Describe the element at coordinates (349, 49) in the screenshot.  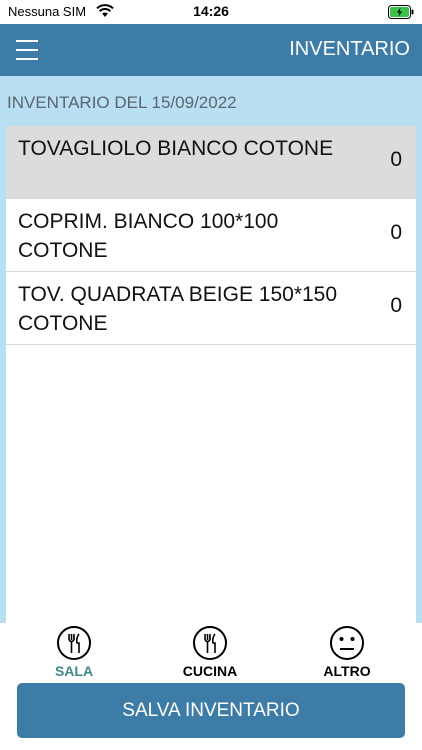
I see `page-title: INVENTARIO` at that location.